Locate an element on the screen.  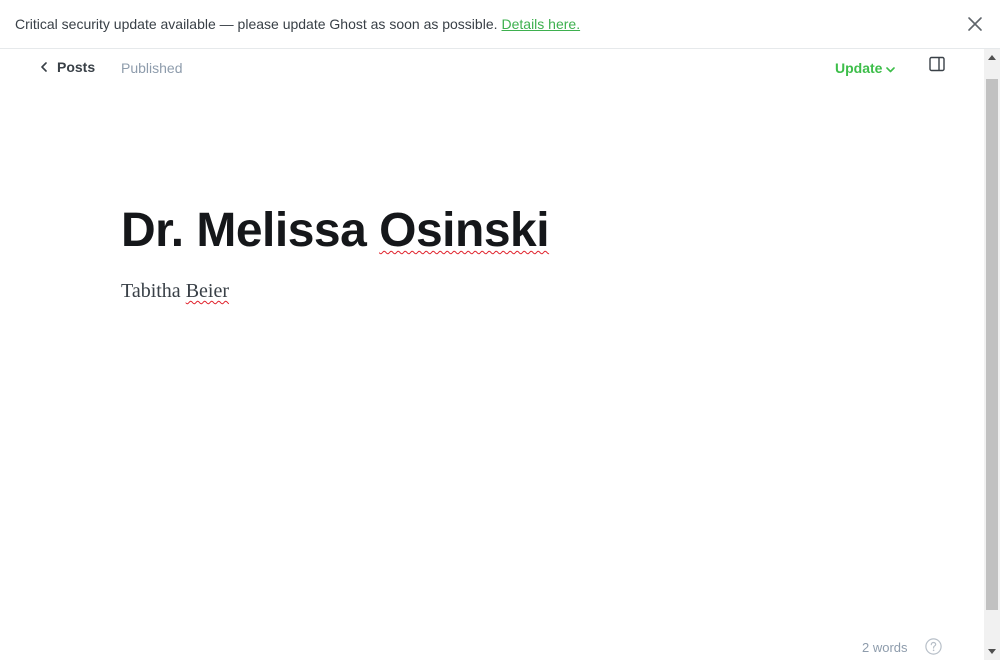
post-title: Dr. Melissa Osinski is located at coordinates (335, 230).